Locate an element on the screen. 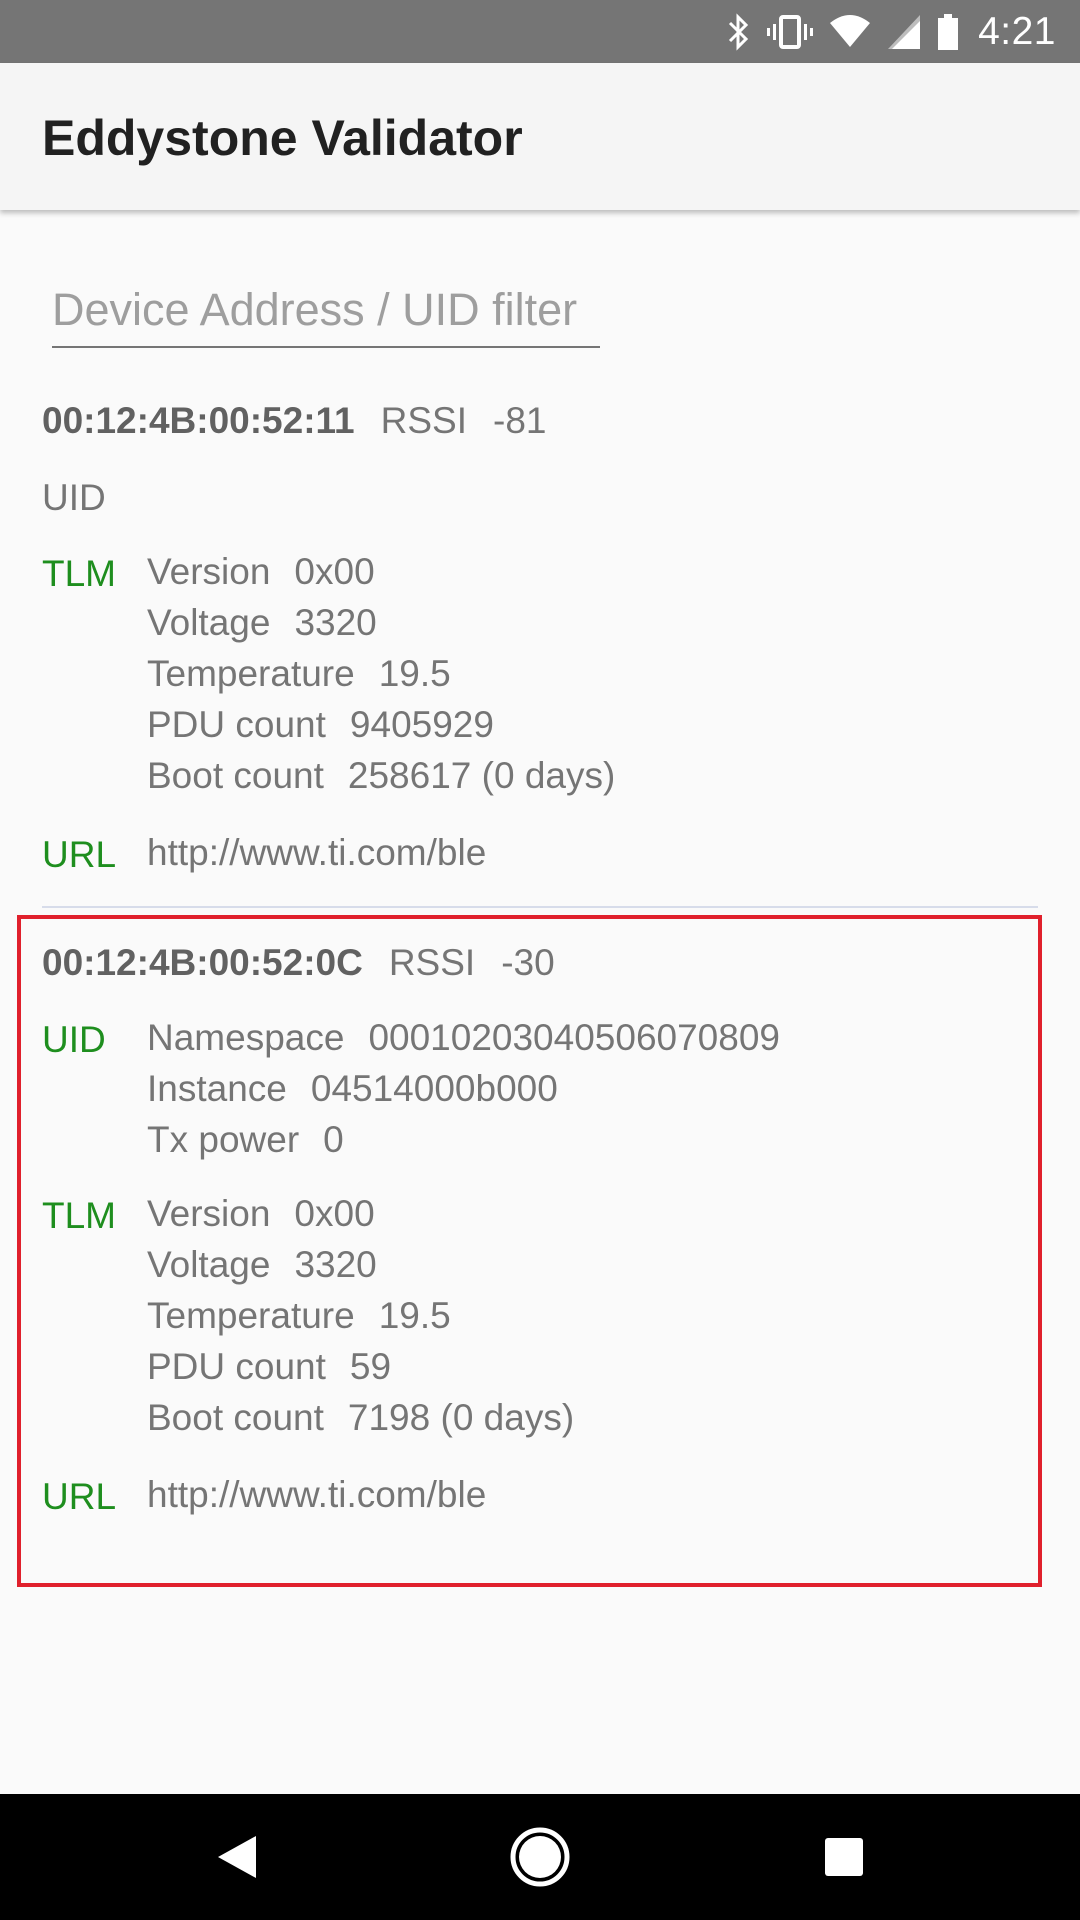  field-value: 3320 is located at coordinates (335, 622).